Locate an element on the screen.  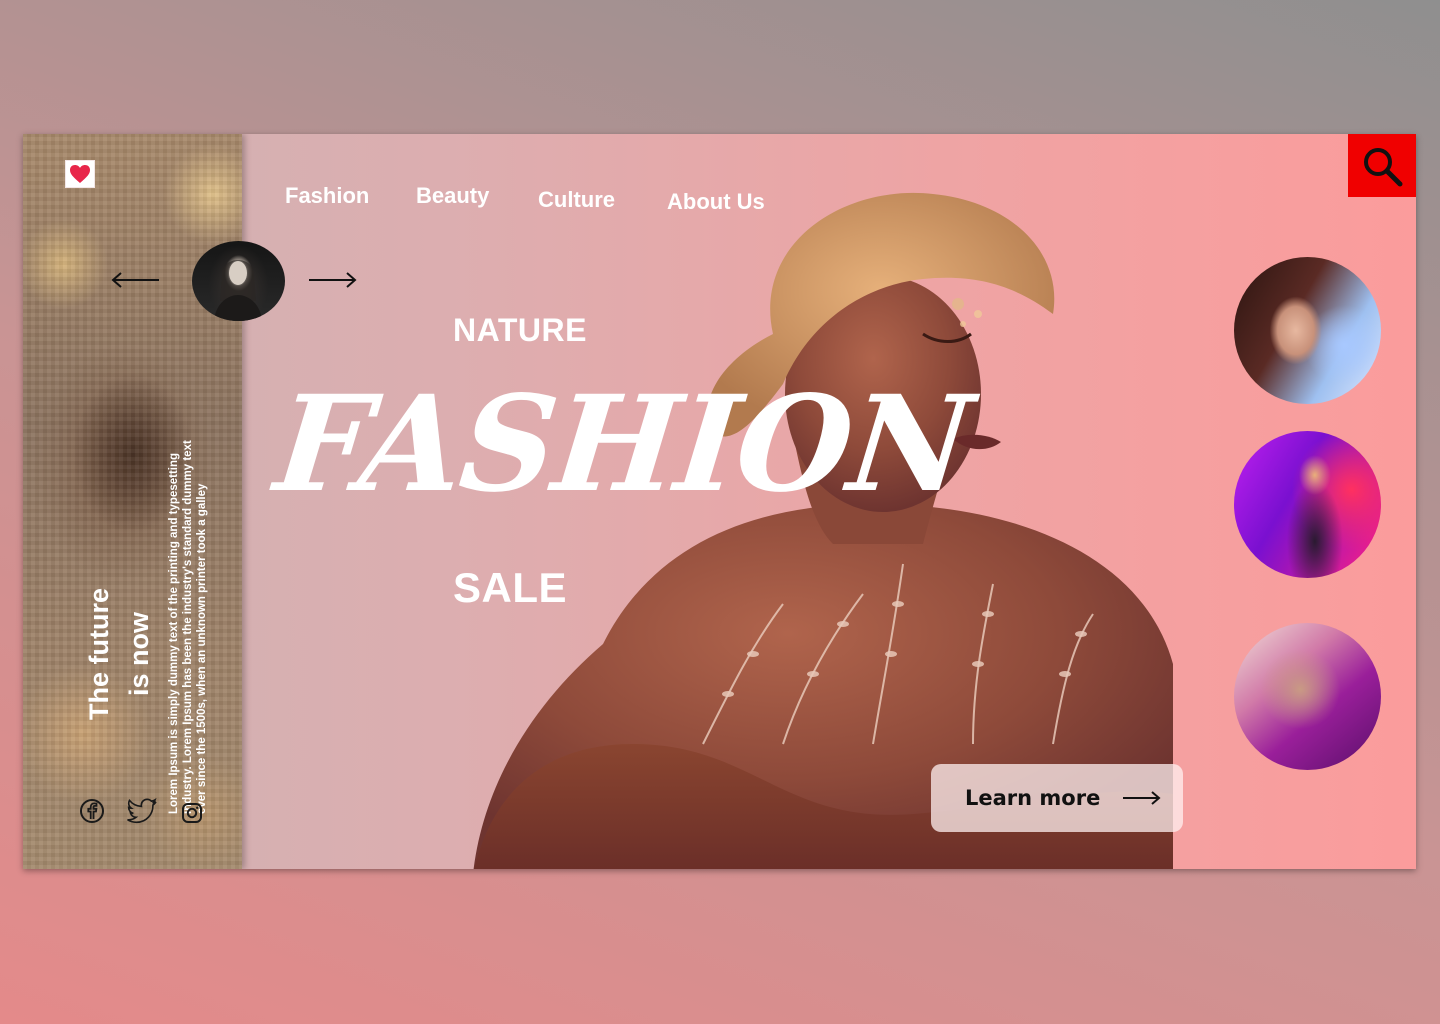
search-button is located at coordinates (1382, 165).